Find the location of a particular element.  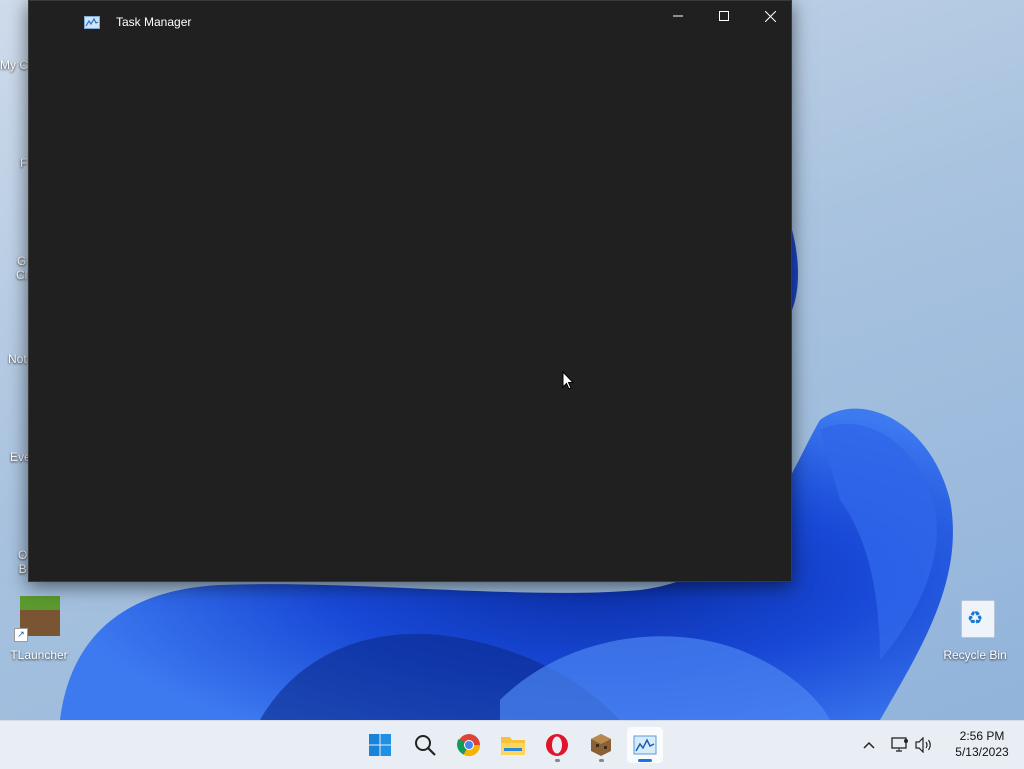

network-button is located at coordinates (900, 745).